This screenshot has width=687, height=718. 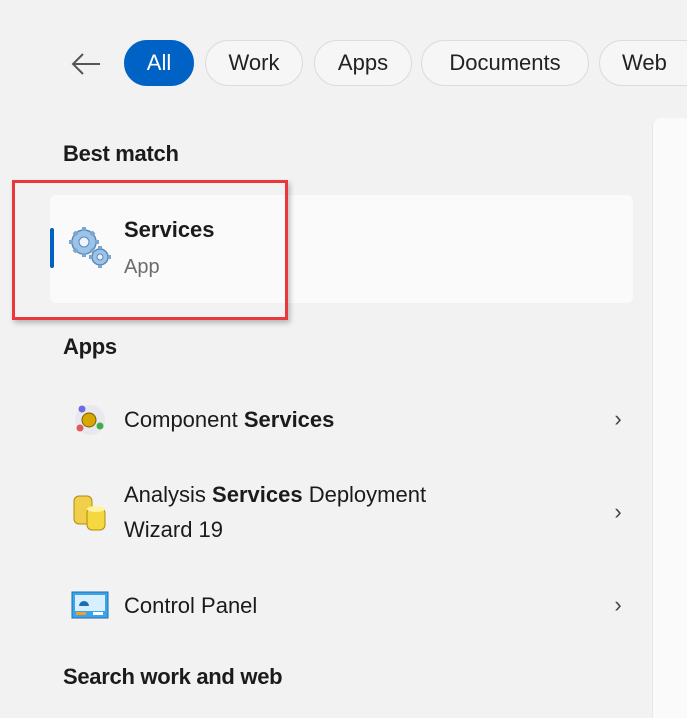 What do you see at coordinates (173, 676) in the screenshot?
I see `search-work-web-heading: Search work and web` at bounding box center [173, 676].